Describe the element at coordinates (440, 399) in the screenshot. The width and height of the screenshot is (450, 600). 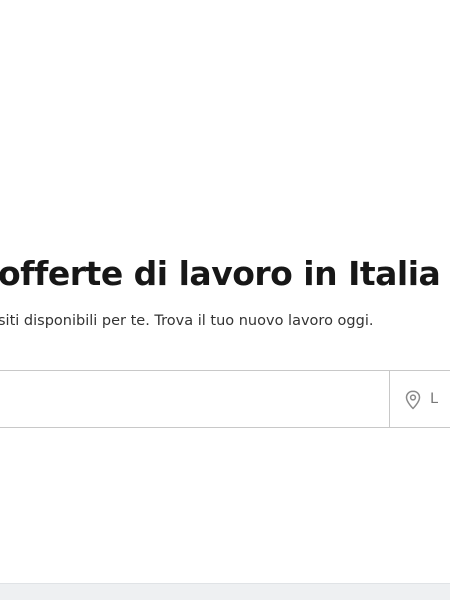
I see `location-input` at that location.